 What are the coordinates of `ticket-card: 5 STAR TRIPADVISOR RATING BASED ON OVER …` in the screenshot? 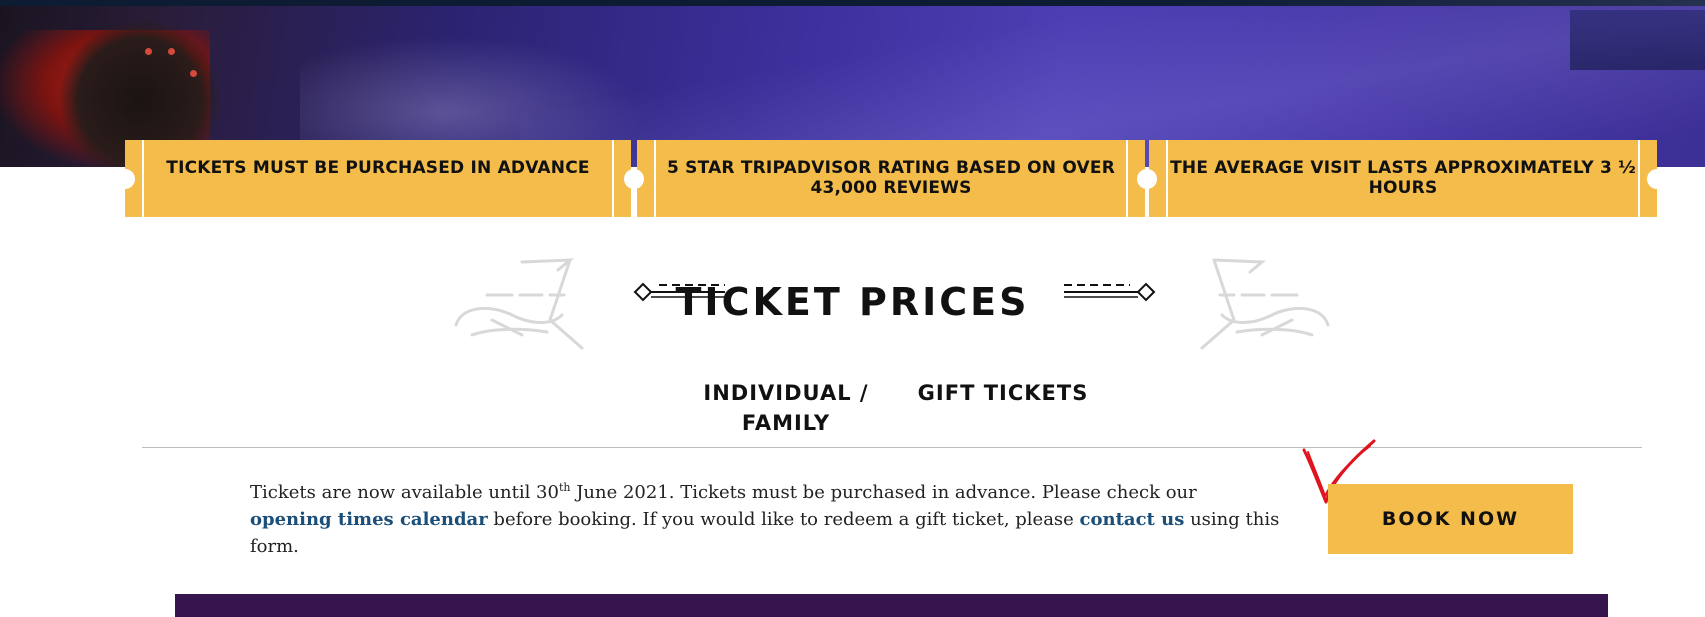 It's located at (891, 178).